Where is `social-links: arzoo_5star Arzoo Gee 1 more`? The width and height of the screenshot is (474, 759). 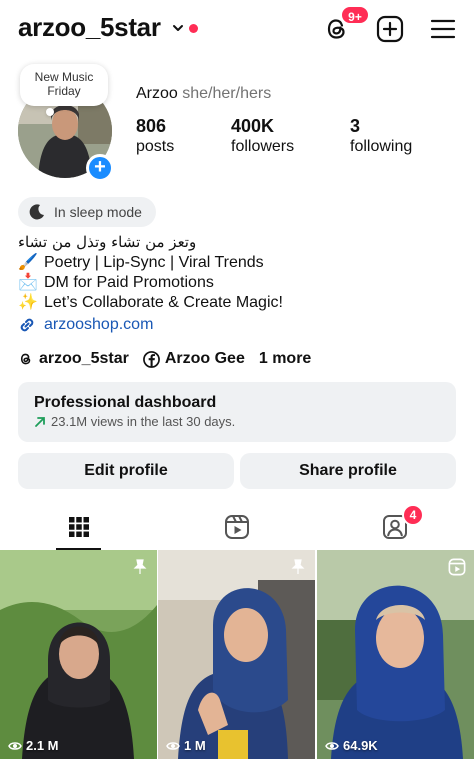
social-links: arzoo_5star Arzoo Gee 1 more is located at coordinates (171, 359).